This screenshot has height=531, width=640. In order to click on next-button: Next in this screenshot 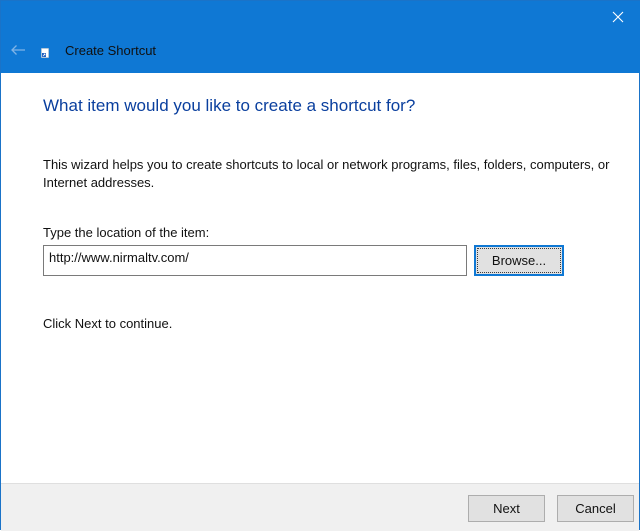, I will do `click(506, 508)`.